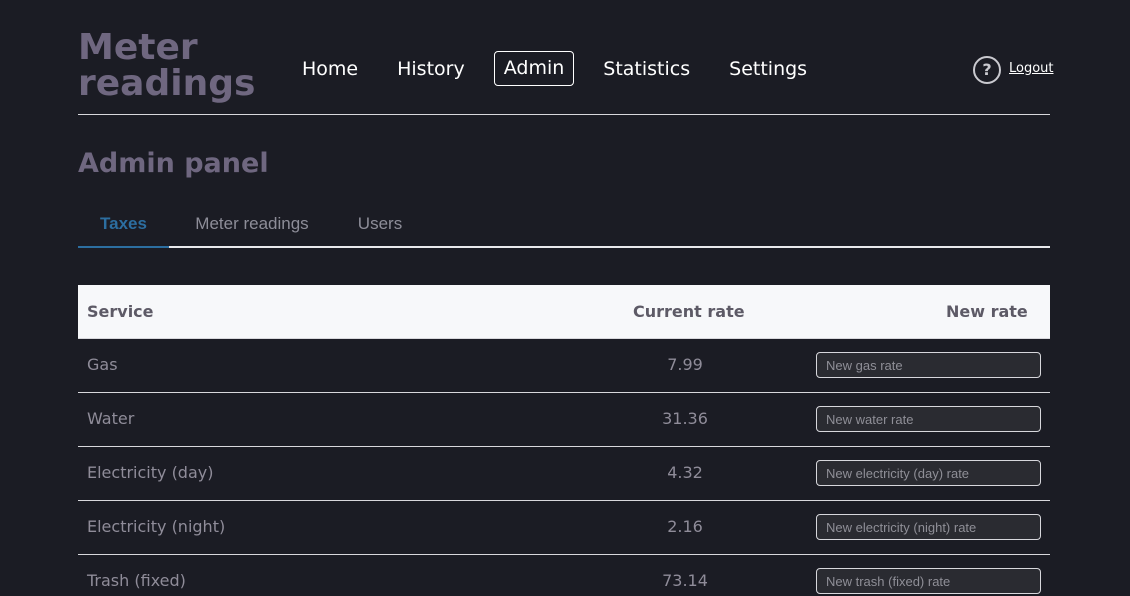 The image size is (1130, 596). Describe the element at coordinates (685, 418) in the screenshot. I see `current-rate: 31.36` at that location.